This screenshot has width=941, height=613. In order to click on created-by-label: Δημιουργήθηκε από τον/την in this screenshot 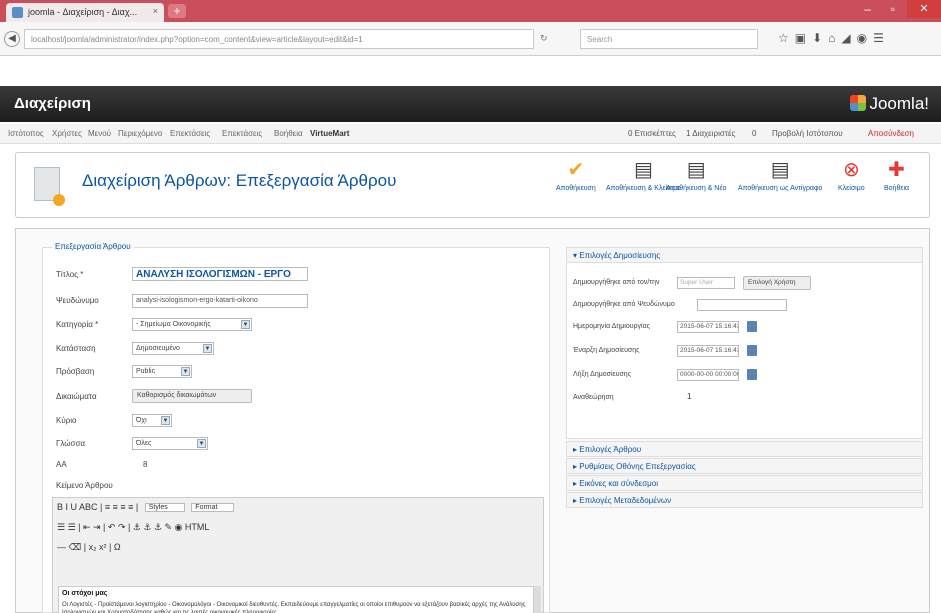, I will do `click(616, 282)`.